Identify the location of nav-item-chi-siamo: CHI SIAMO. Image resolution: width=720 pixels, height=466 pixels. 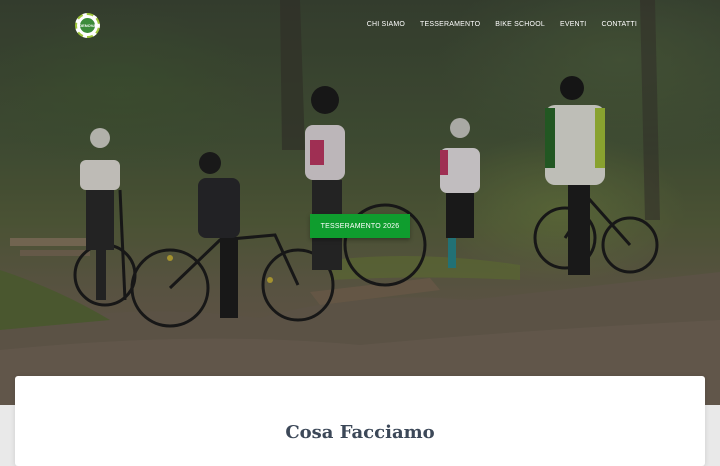
(386, 24).